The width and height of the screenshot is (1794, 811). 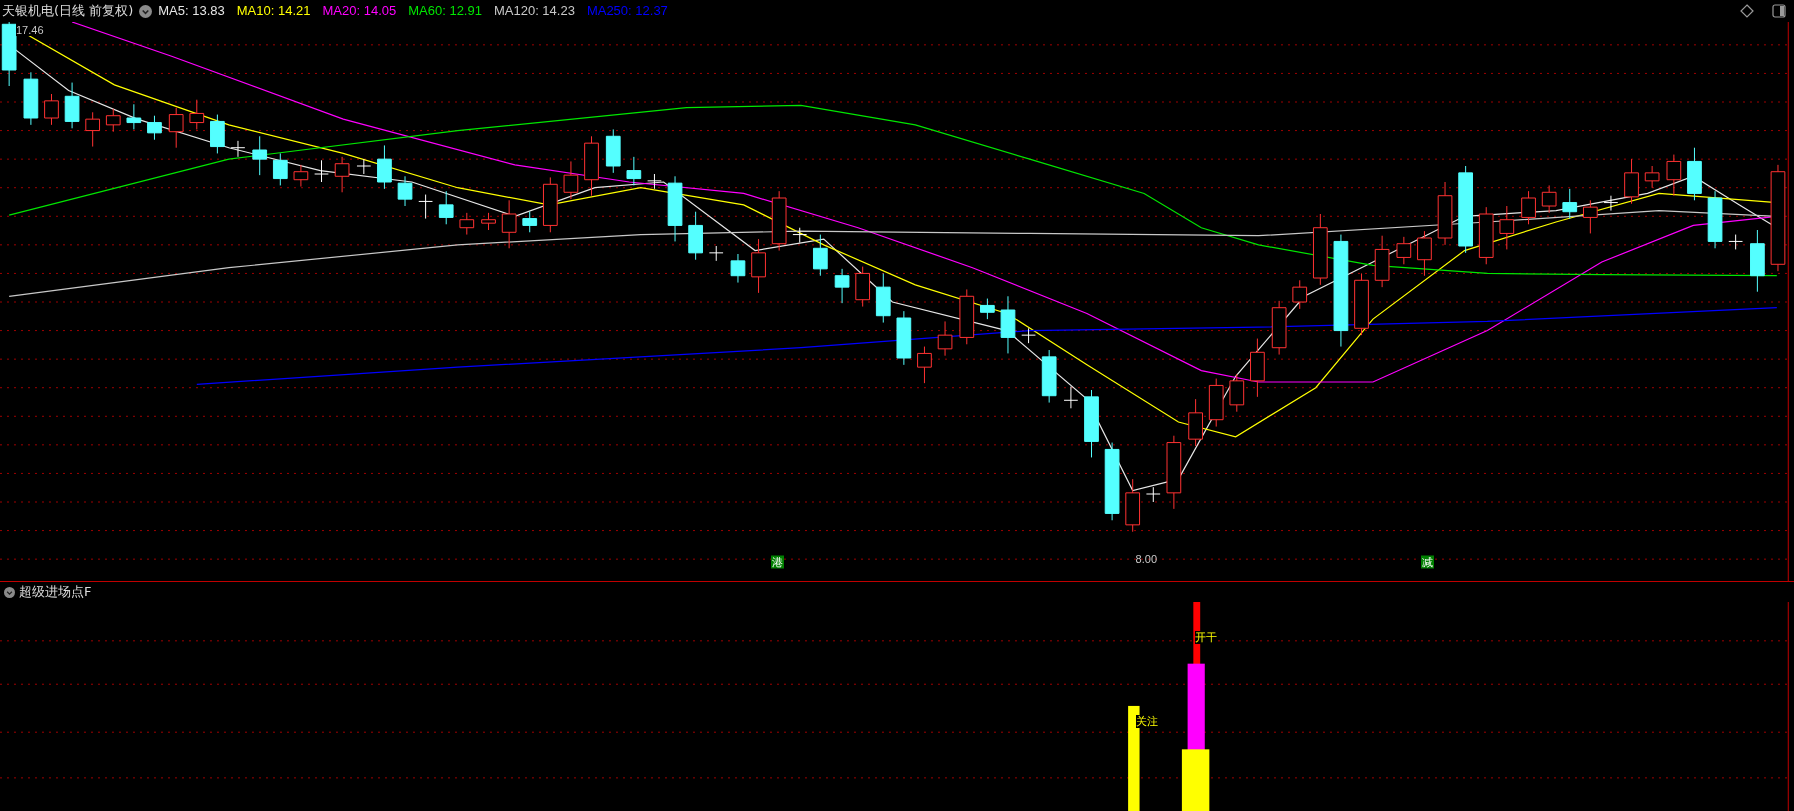 What do you see at coordinates (1427, 562) in the screenshot?
I see `signal-tag: 减` at bounding box center [1427, 562].